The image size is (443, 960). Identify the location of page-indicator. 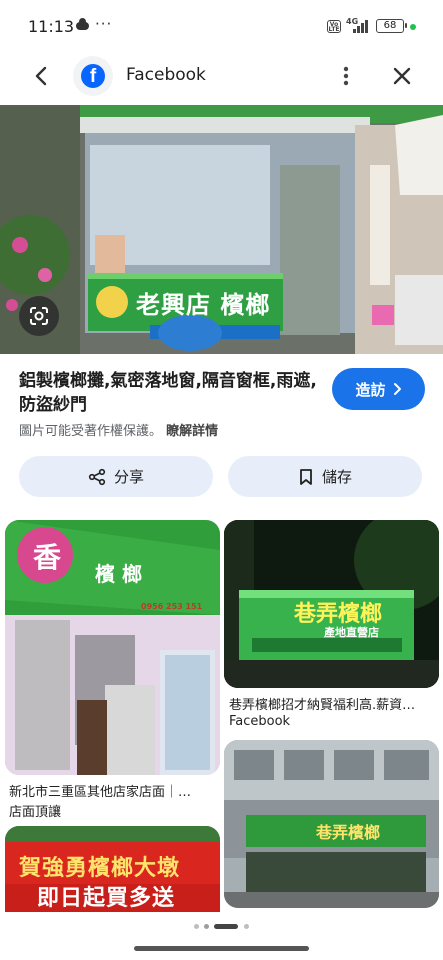
(221, 927).